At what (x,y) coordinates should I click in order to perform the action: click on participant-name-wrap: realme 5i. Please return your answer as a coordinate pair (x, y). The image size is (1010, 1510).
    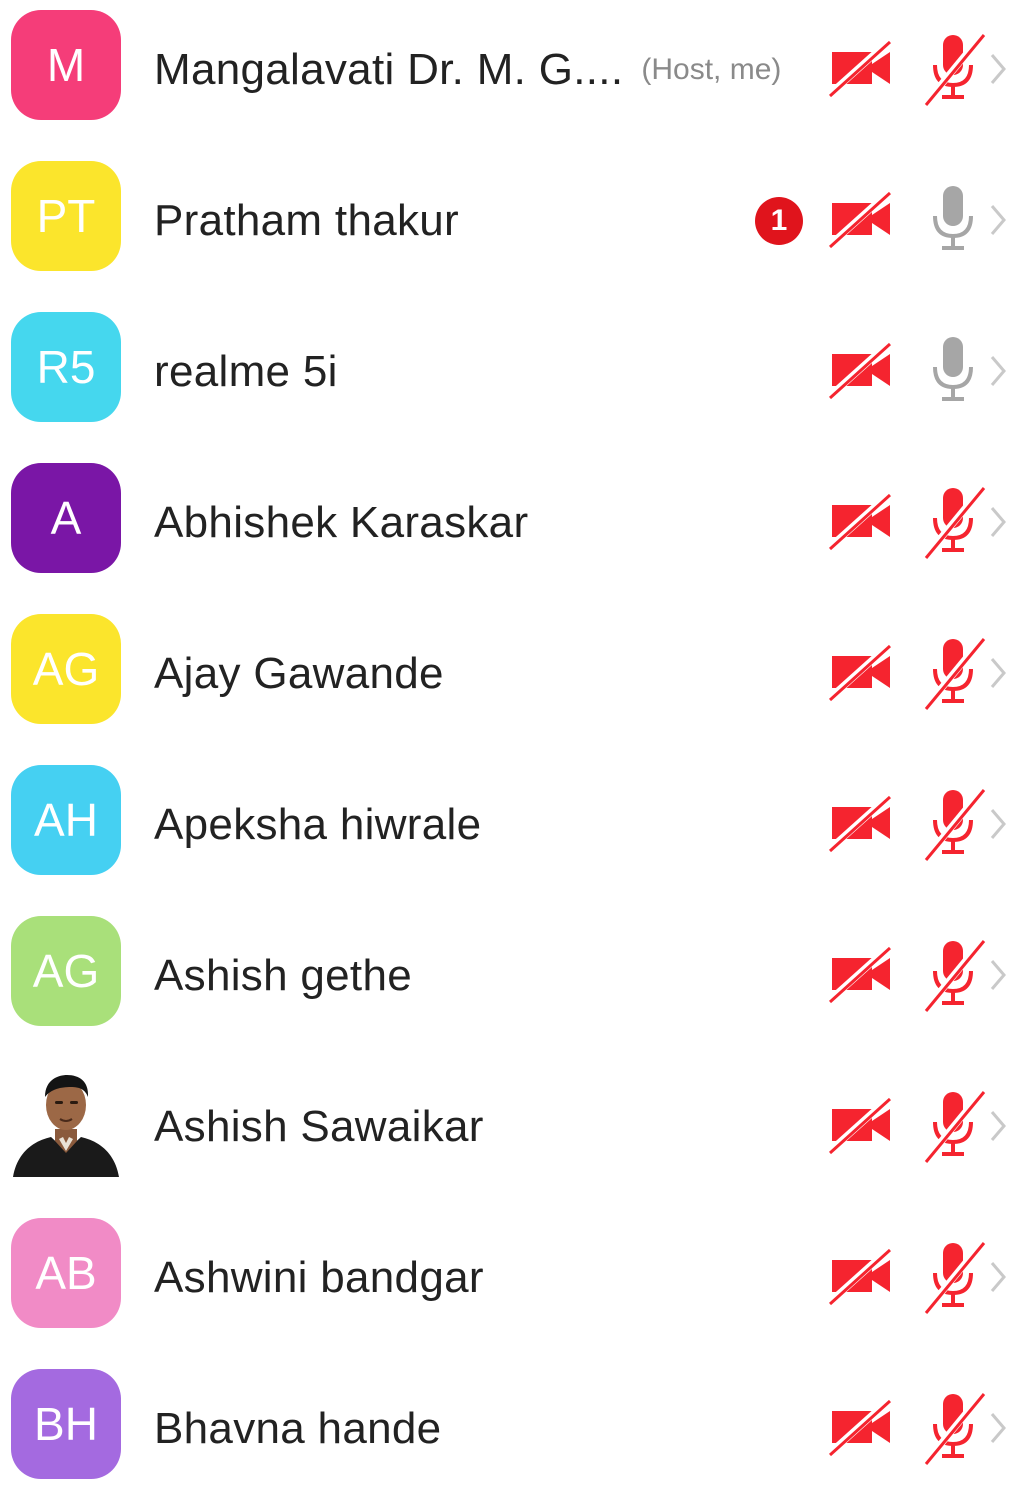
    Looking at the image, I should click on (246, 372).